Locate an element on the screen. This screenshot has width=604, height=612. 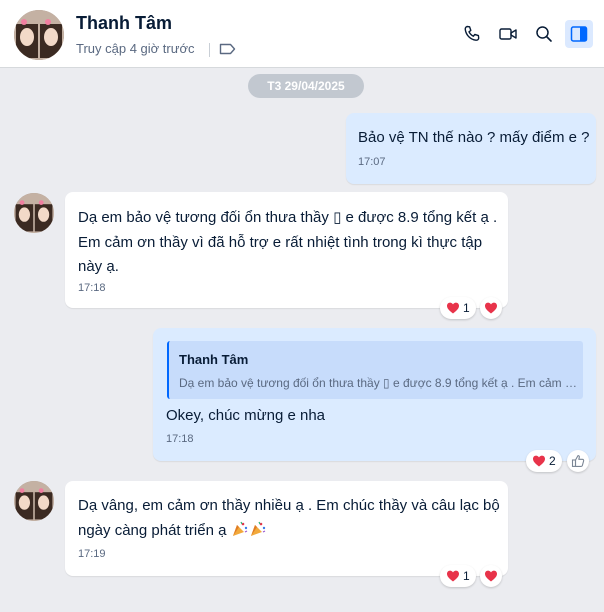
video-call-icon is located at coordinates (508, 34).